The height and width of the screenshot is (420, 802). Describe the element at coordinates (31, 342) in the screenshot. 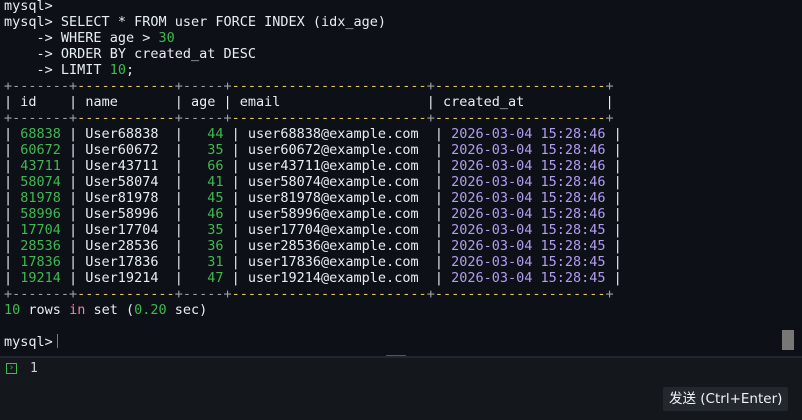

I see `active-prompt: mysql>` at that location.